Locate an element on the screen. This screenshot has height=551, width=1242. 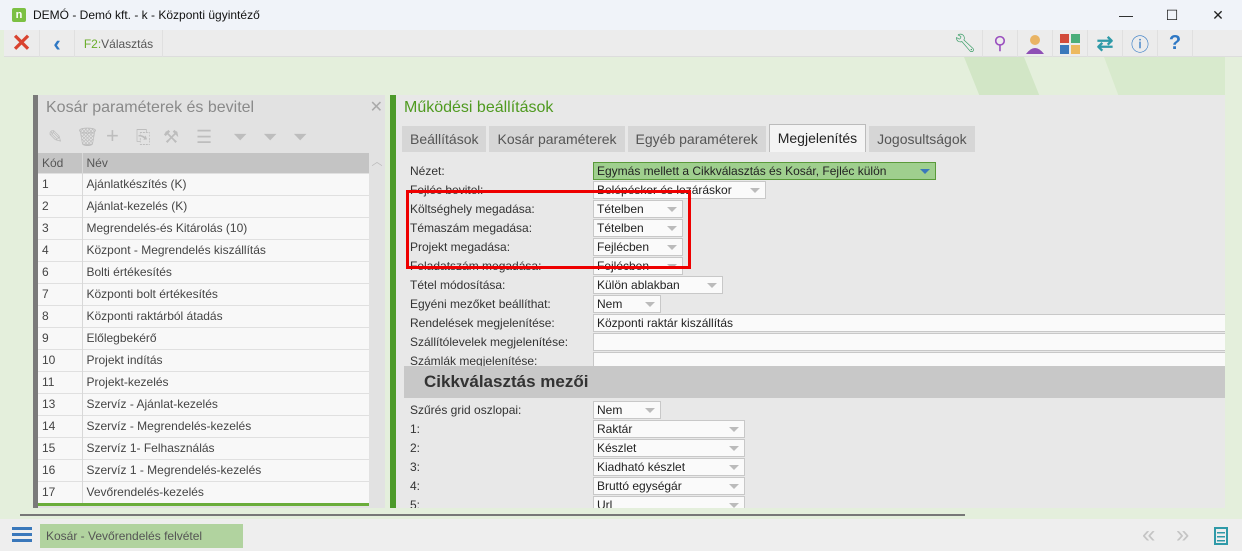
close-icon: ✕ is located at coordinates (376, 107).